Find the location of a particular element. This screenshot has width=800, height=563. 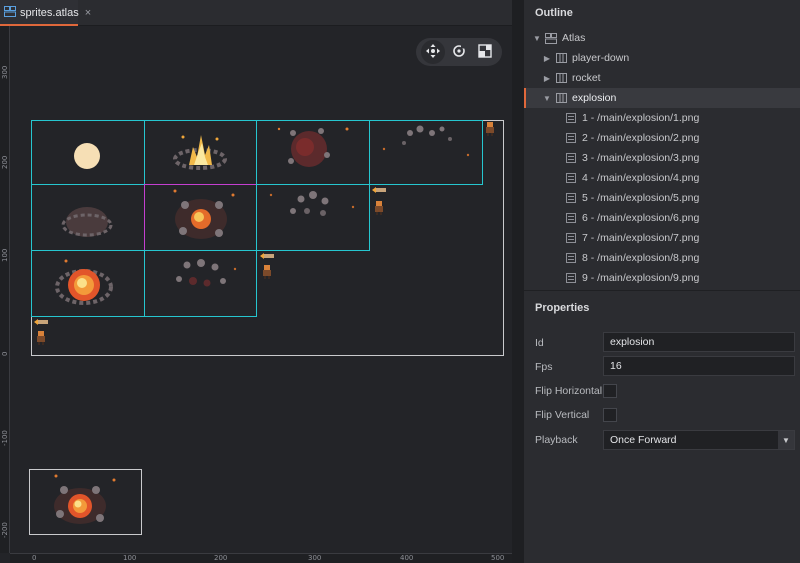

tab-bar: sprites.atlas × is located at coordinates (256, 13).